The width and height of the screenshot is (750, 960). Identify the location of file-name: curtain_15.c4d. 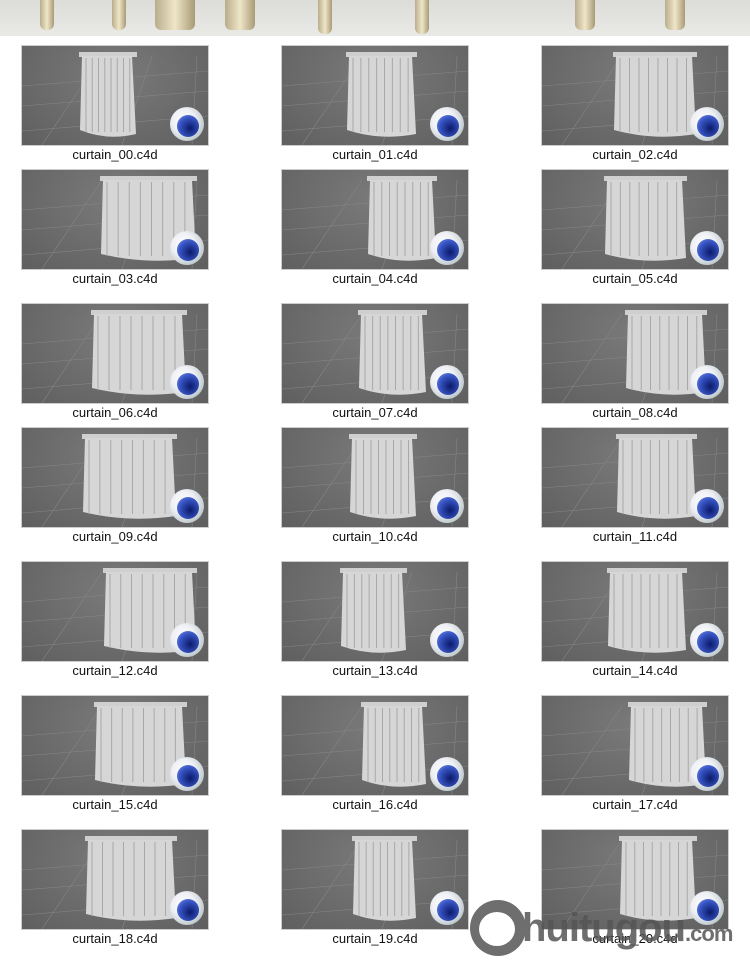
(115, 804).